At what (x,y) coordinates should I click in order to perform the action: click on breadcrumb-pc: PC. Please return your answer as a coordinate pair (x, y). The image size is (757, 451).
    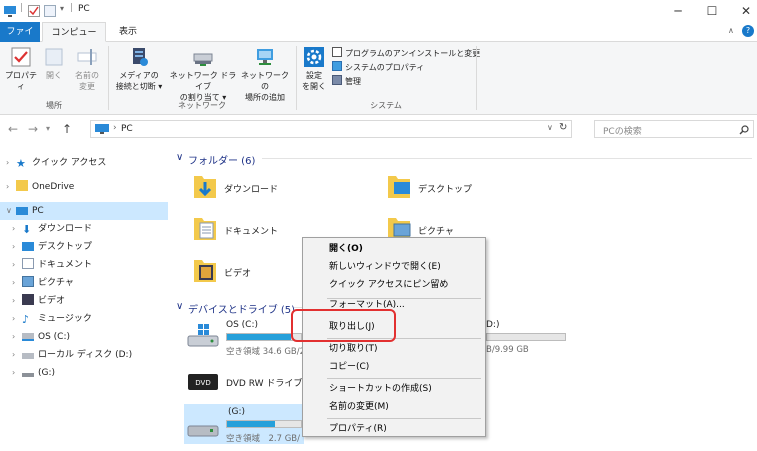
    Looking at the image, I should click on (127, 129).